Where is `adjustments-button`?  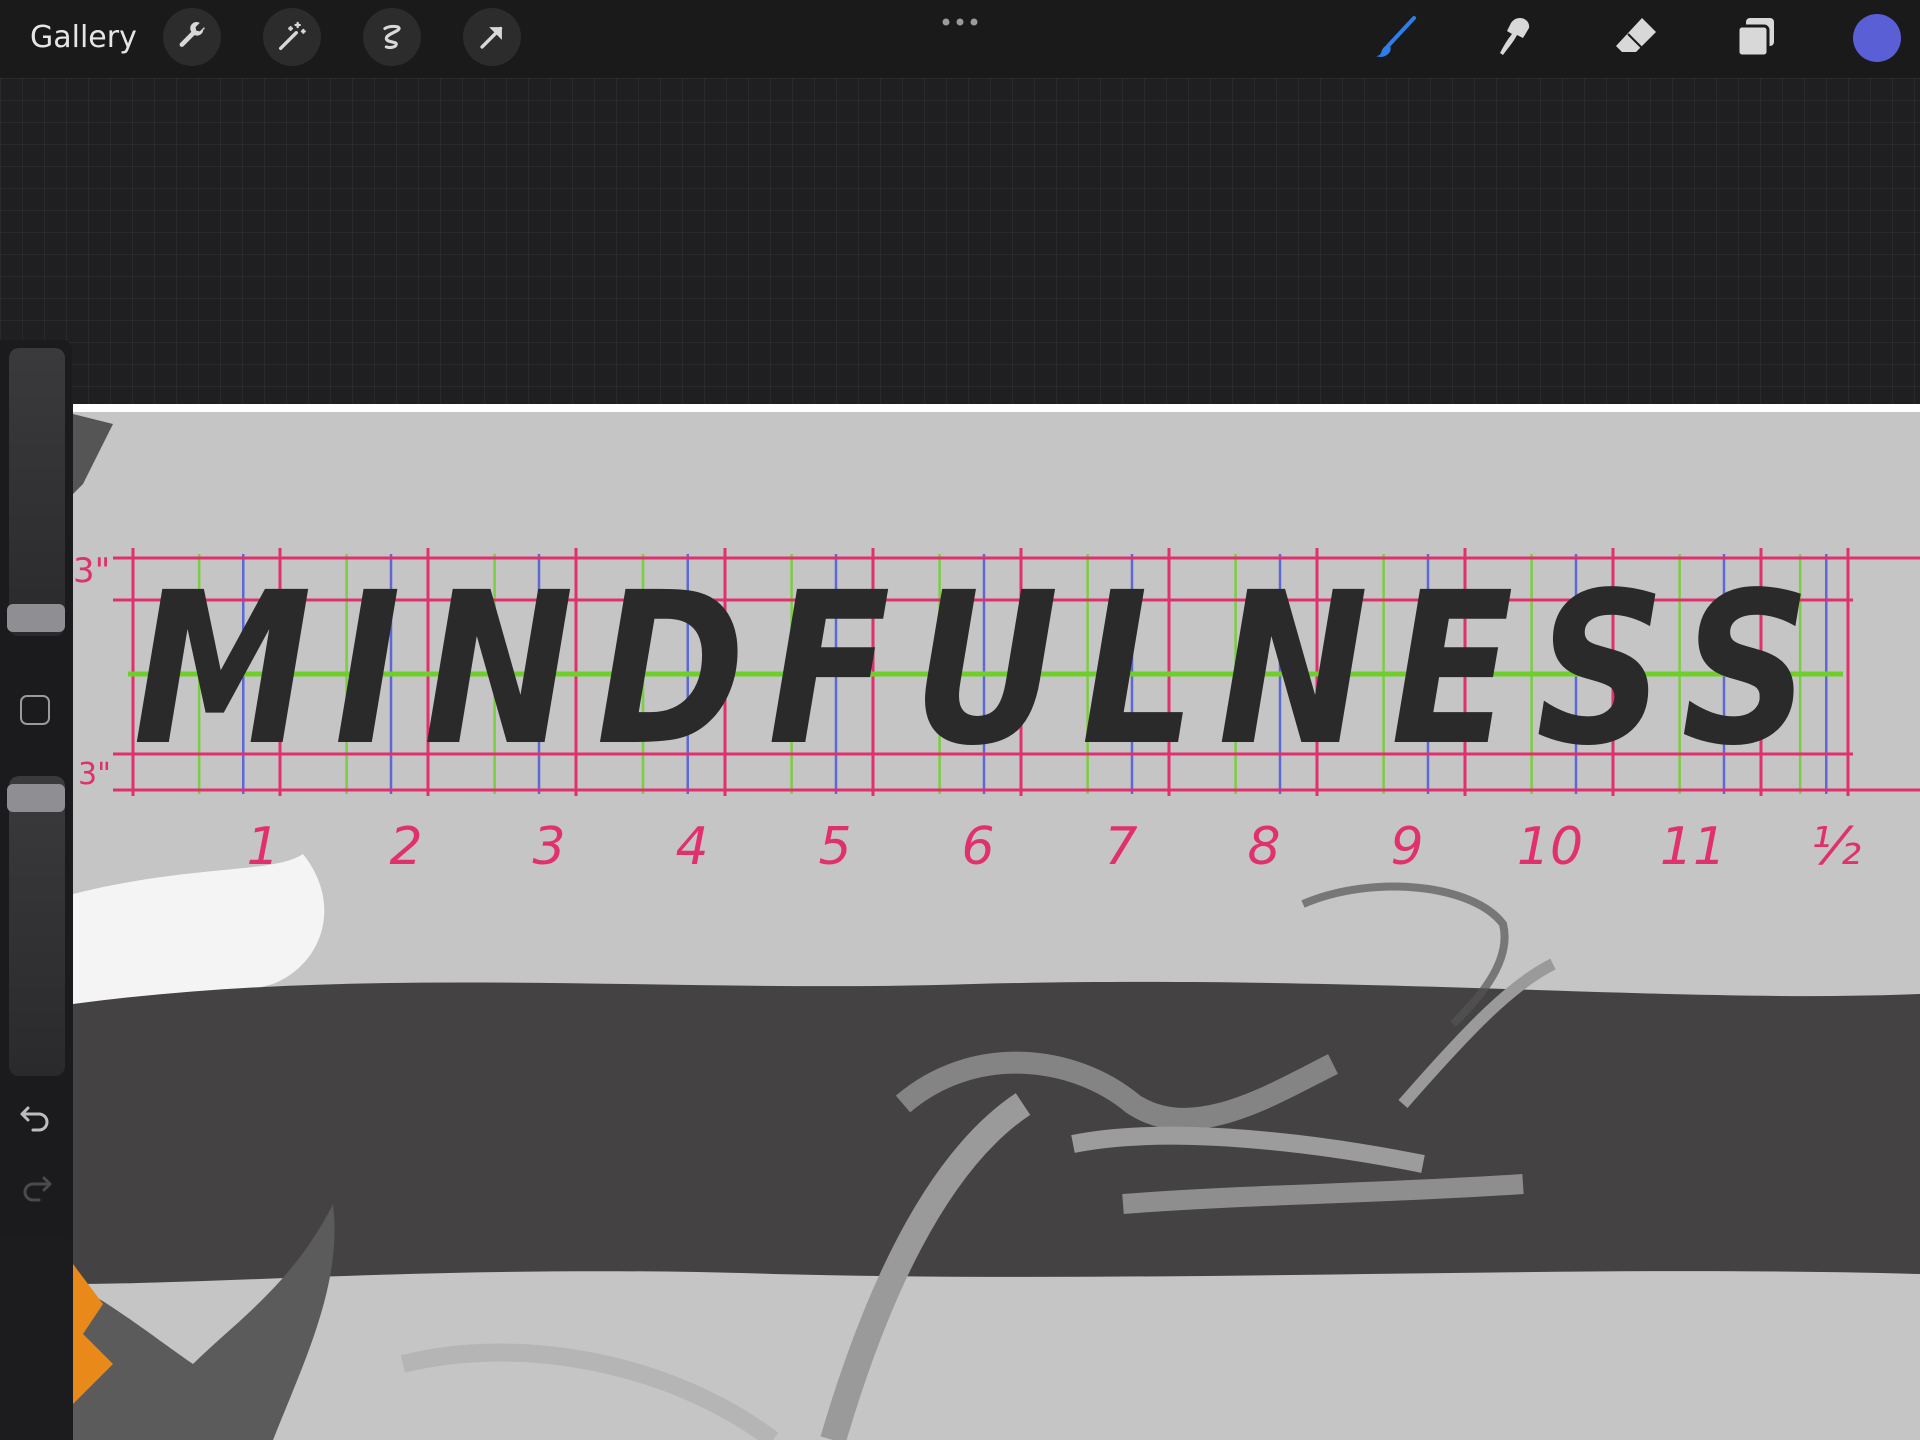 adjustments-button is located at coordinates (292, 37).